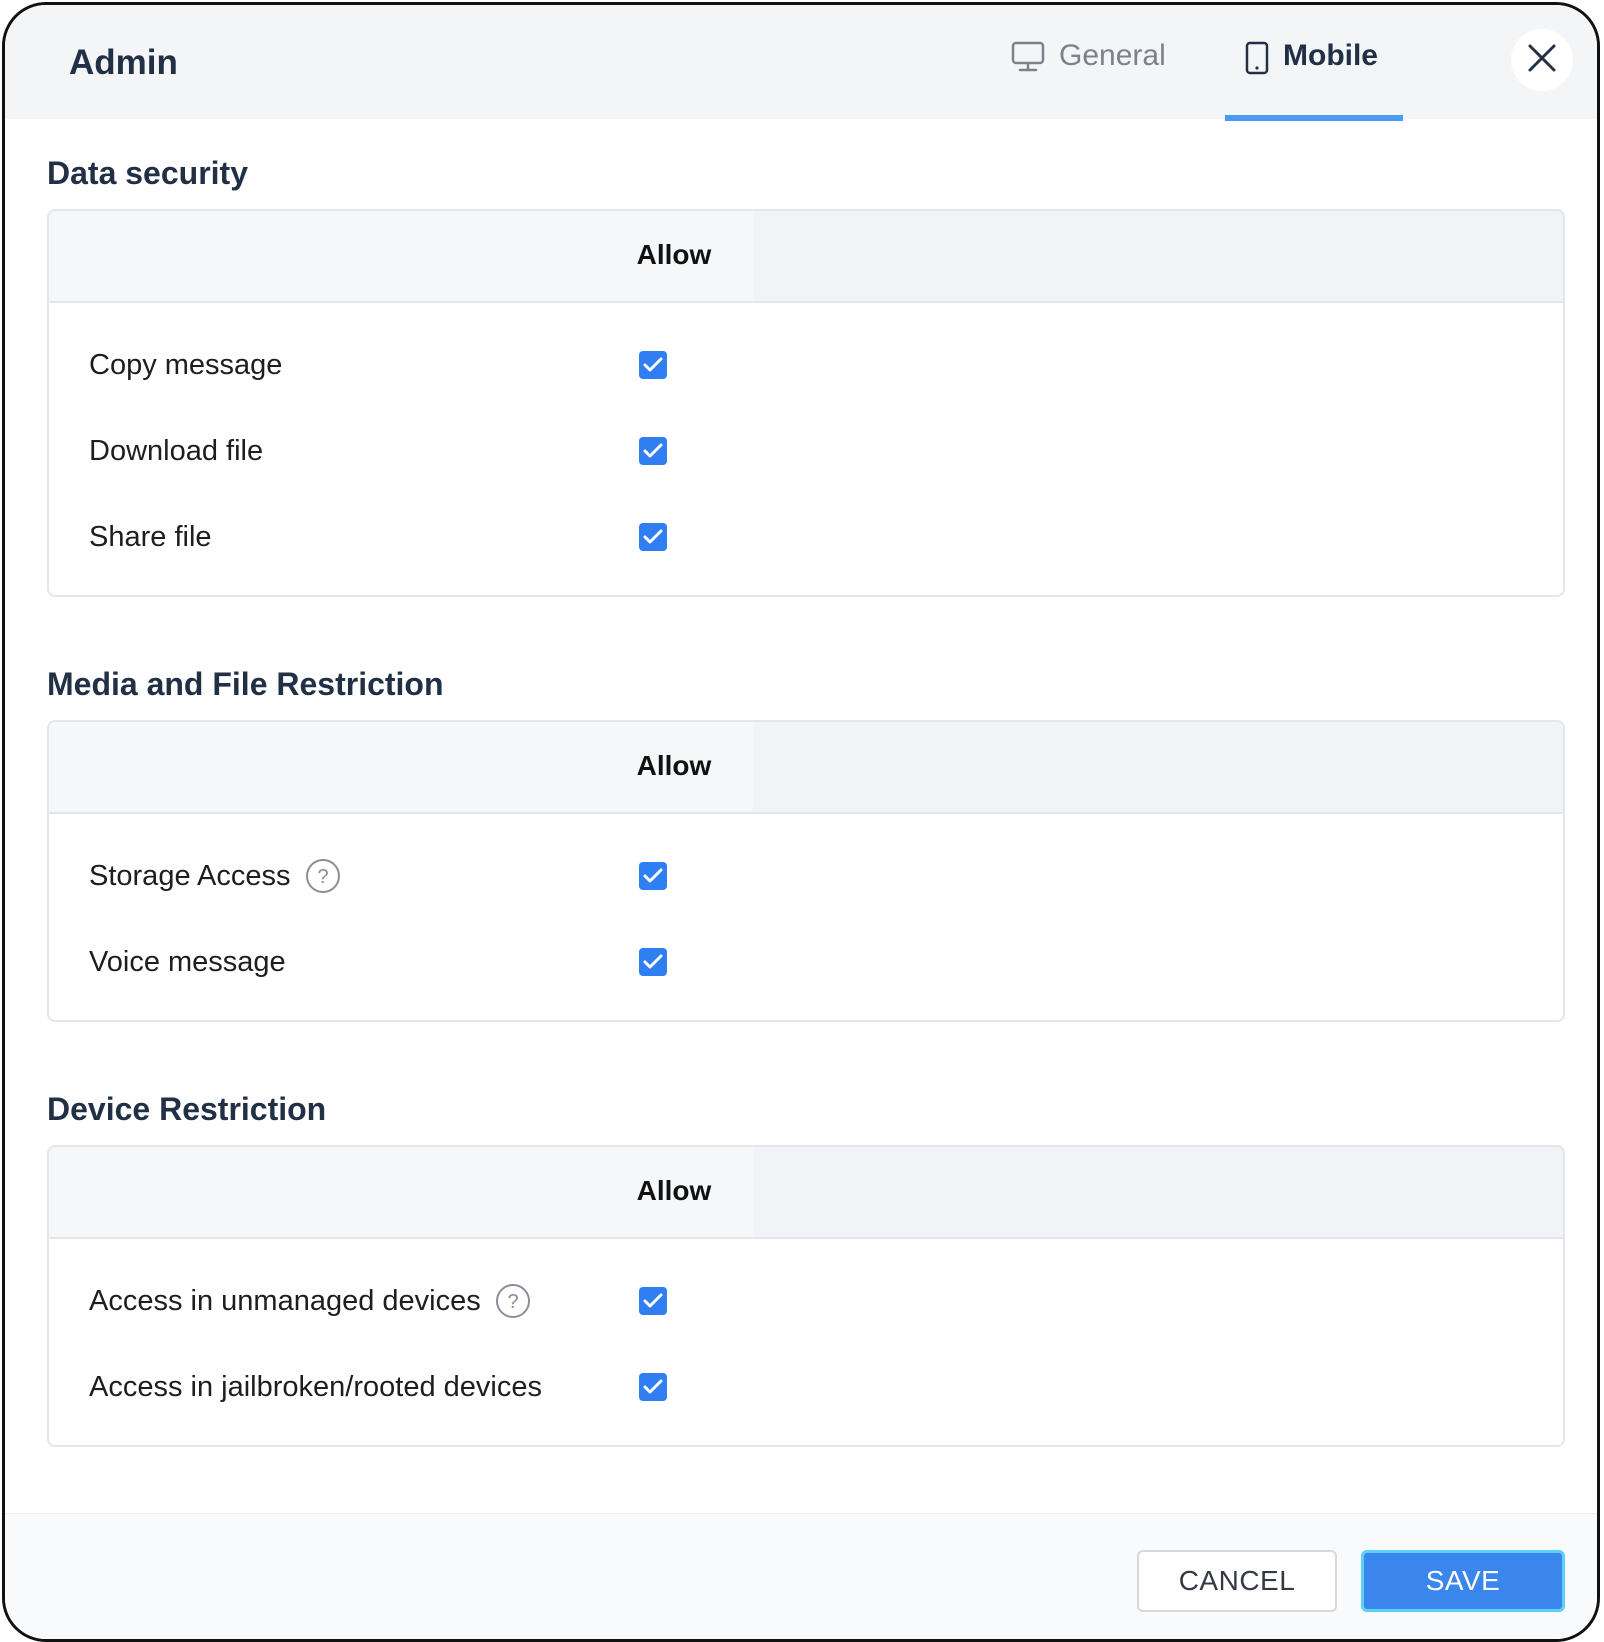 The height and width of the screenshot is (1642, 1604). I want to click on setting-row-unmanaged-devices: Access in unmanaged devices ?, so click(310, 1301).